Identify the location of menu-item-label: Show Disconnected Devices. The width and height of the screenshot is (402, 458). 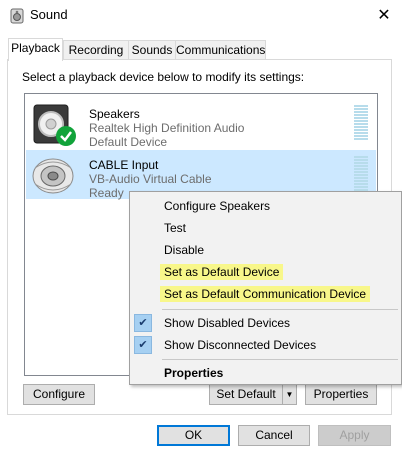
(240, 345).